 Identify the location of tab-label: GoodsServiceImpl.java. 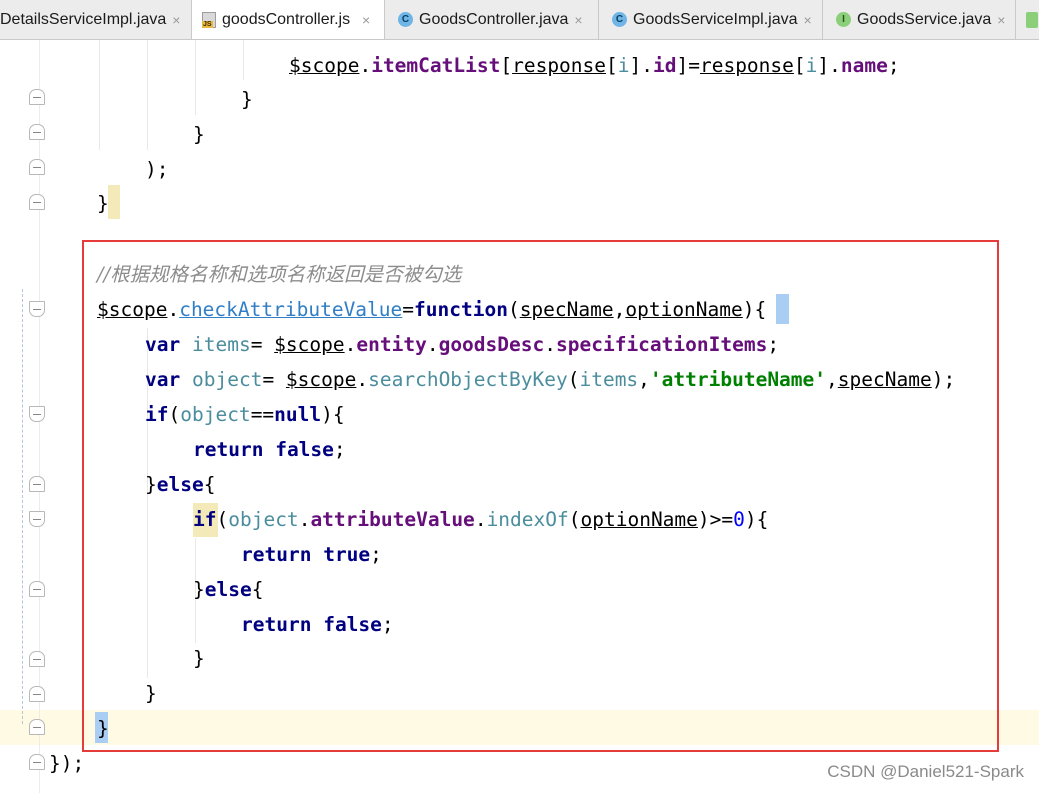
(715, 19).